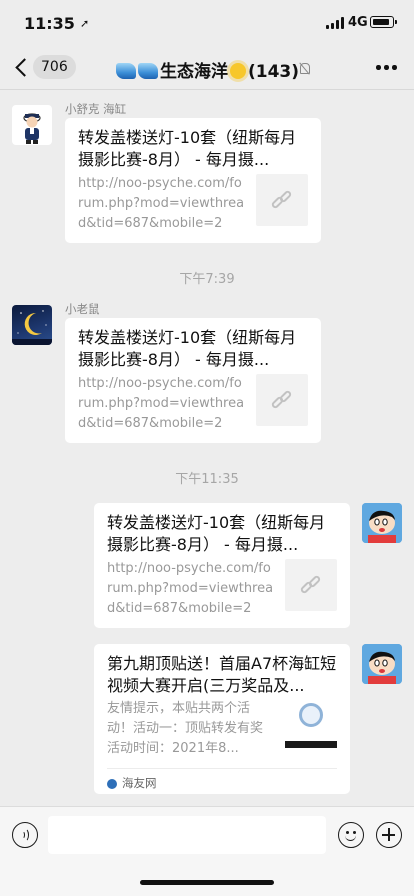  I want to click on network-type: 4G, so click(358, 22).